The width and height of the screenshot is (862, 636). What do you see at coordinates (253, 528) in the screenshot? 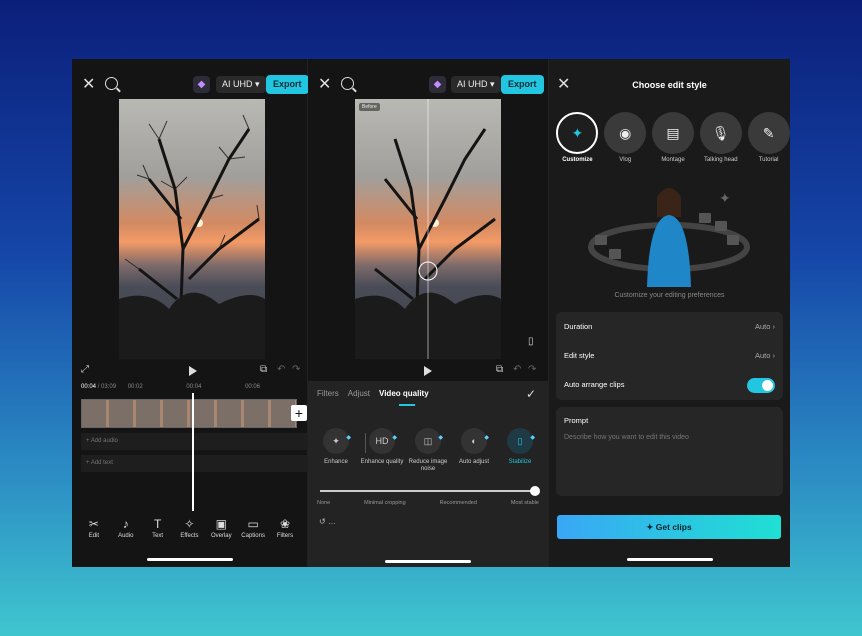
I see `tool-captions: ▭ Captions` at bounding box center [253, 528].